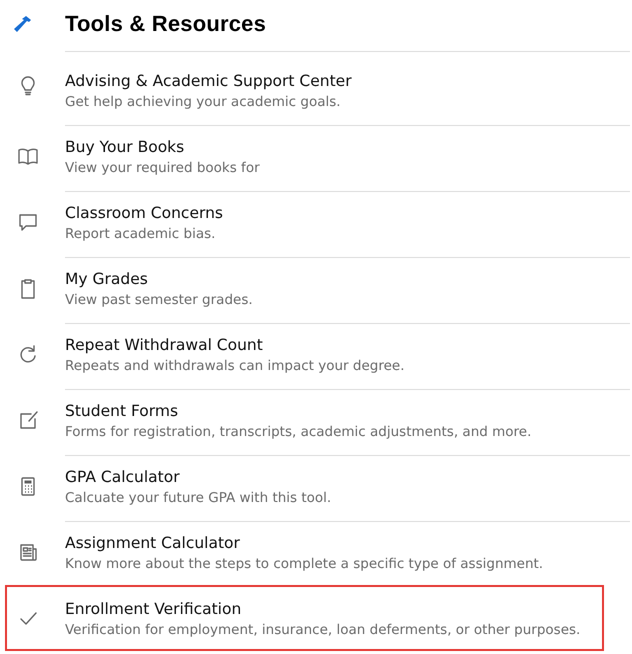 Image resolution: width=632 pixels, height=654 pixels. I want to click on item-description: Repeats and withdrawals can impact your degree., so click(235, 366).